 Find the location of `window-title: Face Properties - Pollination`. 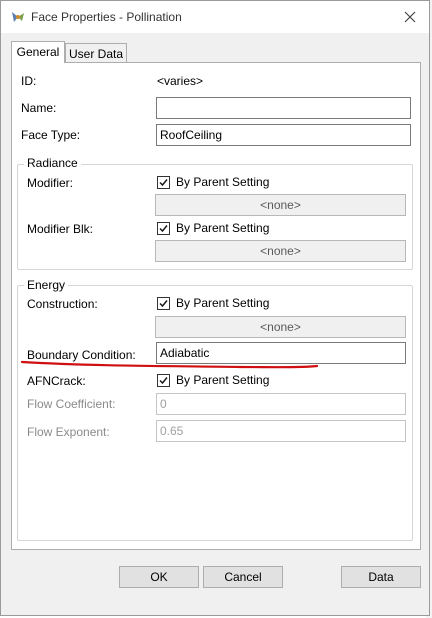

window-title: Face Properties - Pollination is located at coordinates (106, 17).